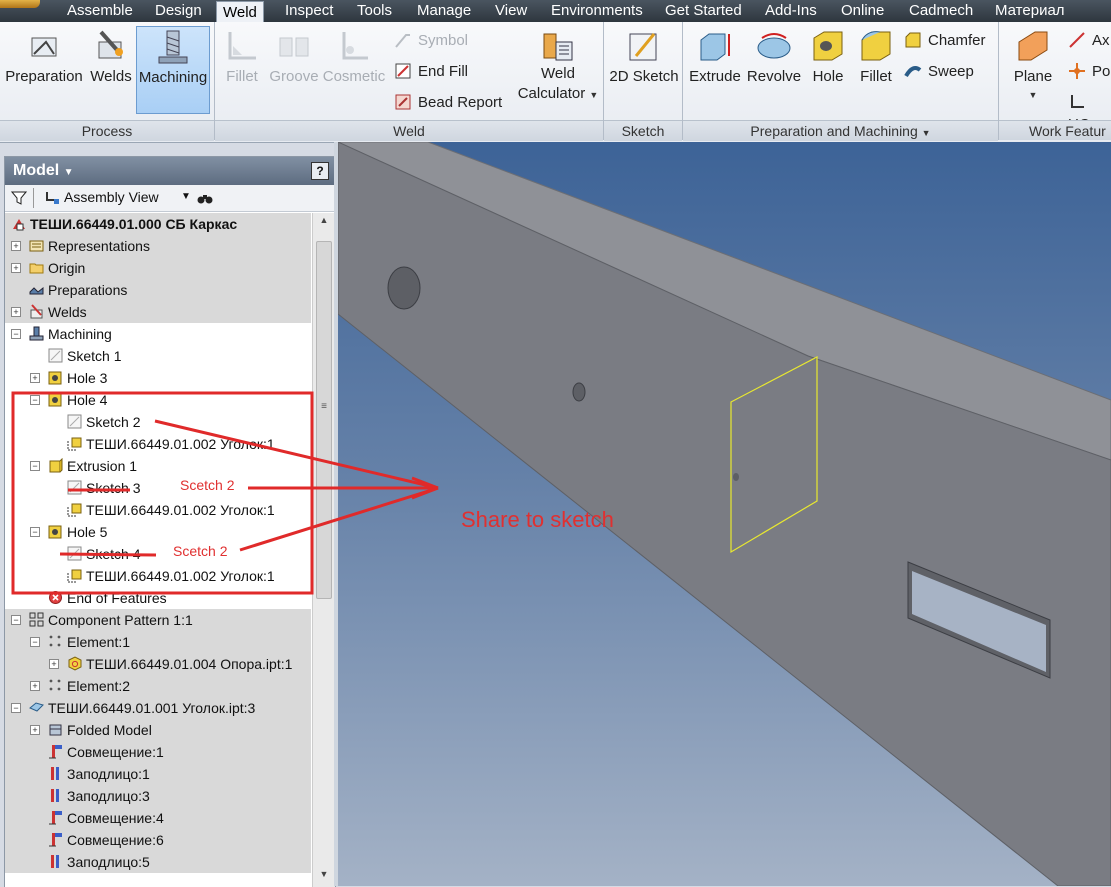  What do you see at coordinates (431, 41) in the screenshot?
I see `symbol-button: Symbol` at bounding box center [431, 41].